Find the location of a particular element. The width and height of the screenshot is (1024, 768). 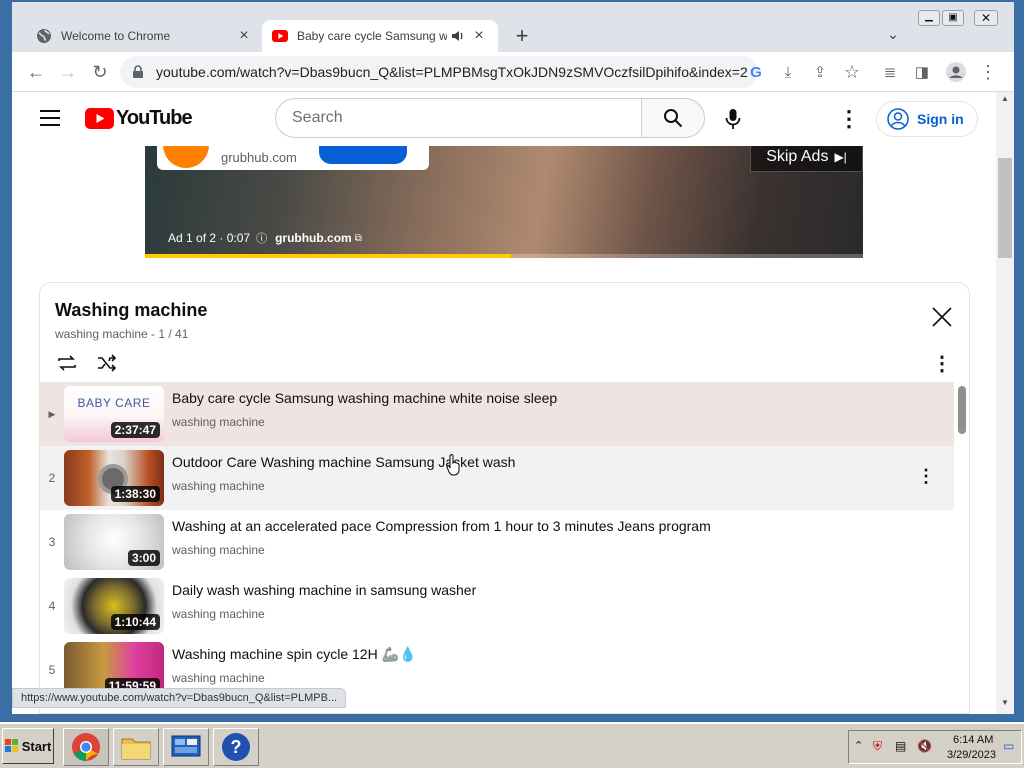

now-playing-icon: ▶ is located at coordinates (52, 413).